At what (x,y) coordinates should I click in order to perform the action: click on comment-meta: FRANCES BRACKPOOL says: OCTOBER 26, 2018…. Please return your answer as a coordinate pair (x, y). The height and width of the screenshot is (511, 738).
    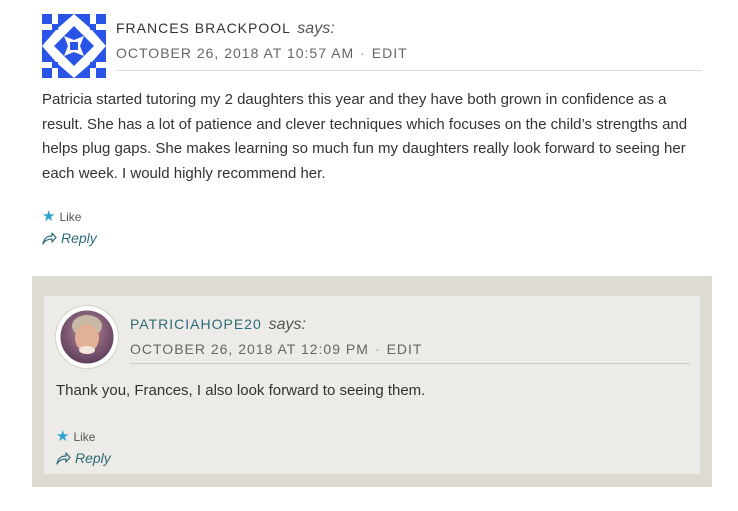
    Looking at the image, I should click on (409, 45).